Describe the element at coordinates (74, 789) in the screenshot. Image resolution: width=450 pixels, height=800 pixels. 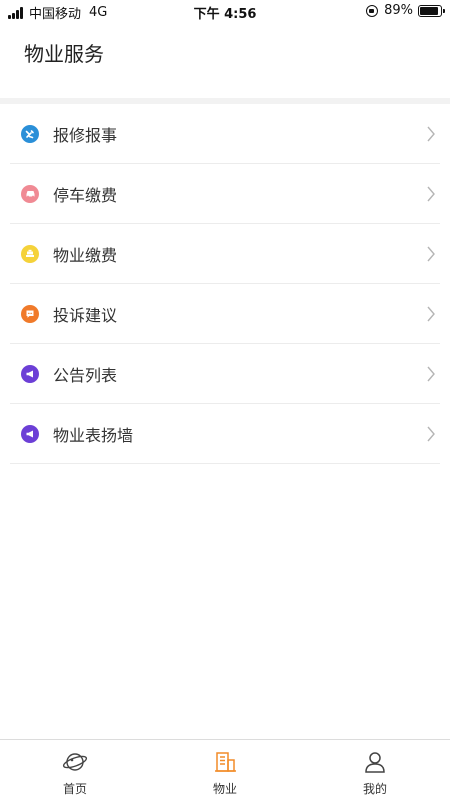
I see `tab-label: 首页` at that location.